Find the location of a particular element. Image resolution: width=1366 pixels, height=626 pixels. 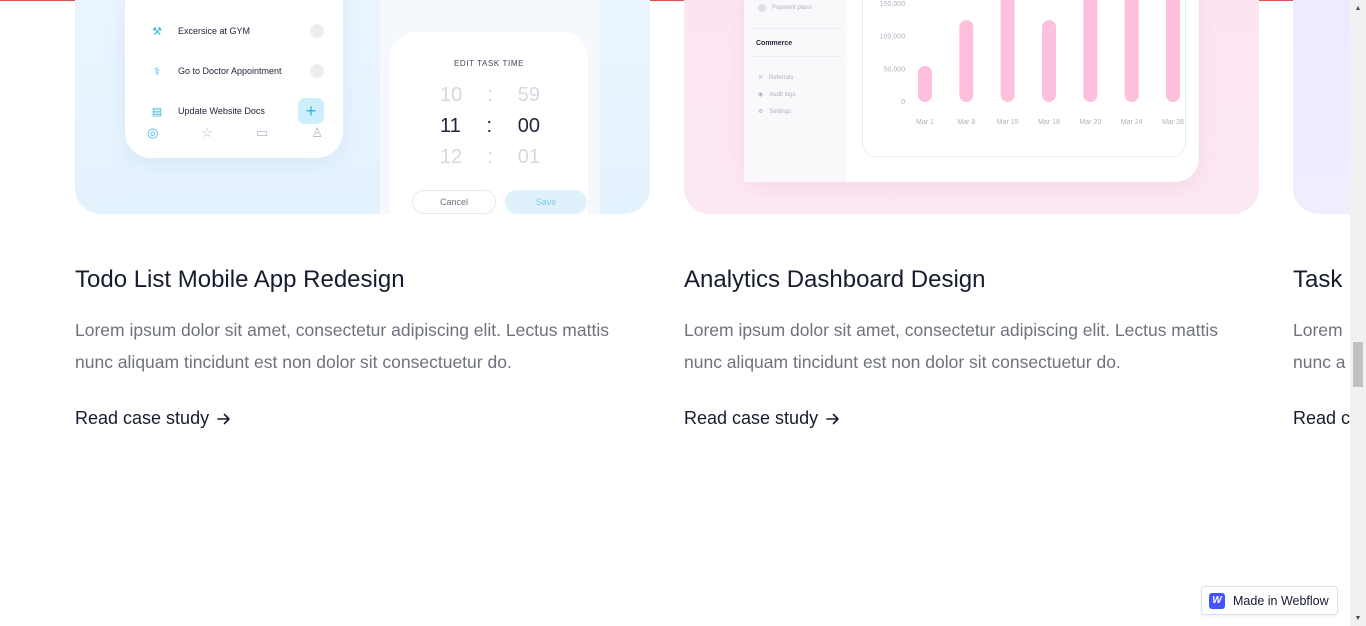

calendar-icon: ▭ is located at coordinates (262, 132).